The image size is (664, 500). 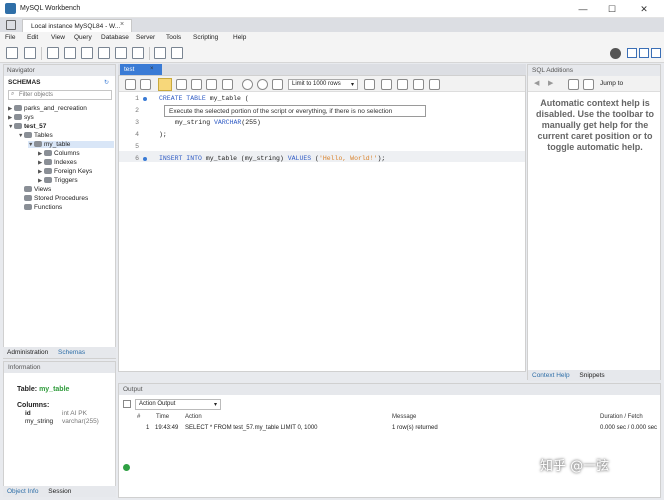 I want to click on favorite-icon, so click(x=369, y=84).